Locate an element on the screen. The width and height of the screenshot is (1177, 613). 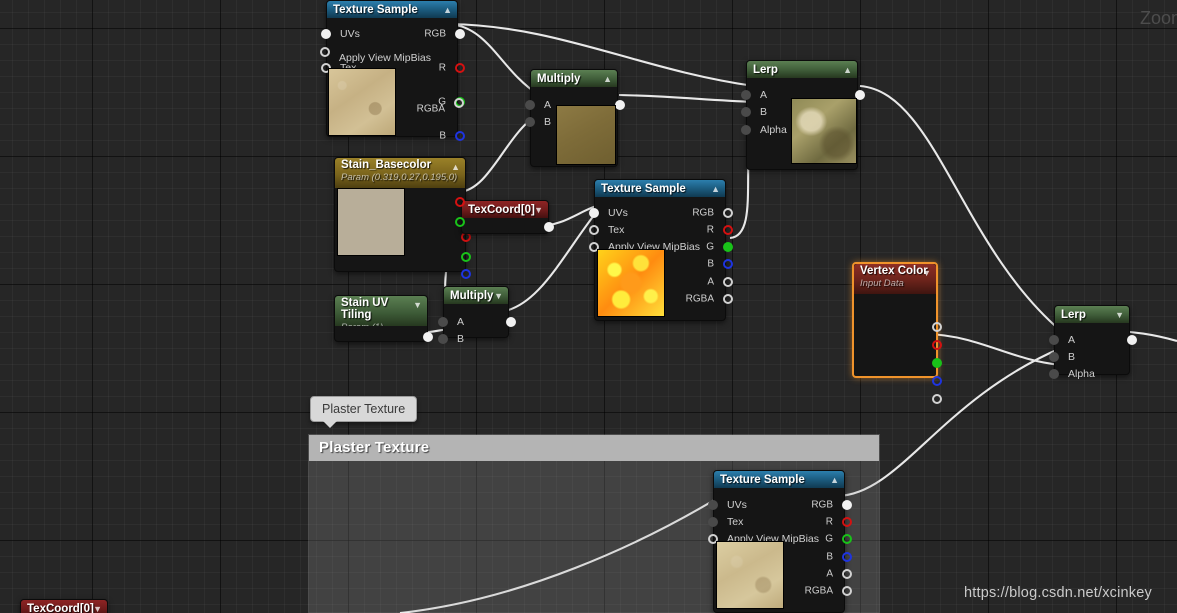
tooltip-plaster-texture: Plaster Texture is located at coordinates (364, 412).